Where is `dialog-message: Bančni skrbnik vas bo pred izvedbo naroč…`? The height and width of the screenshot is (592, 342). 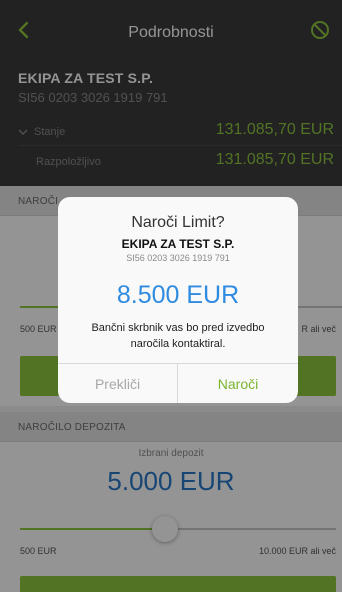
dialog-message: Bančni skrbnik vas bo pred izvedbo naroč… is located at coordinates (178, 336).